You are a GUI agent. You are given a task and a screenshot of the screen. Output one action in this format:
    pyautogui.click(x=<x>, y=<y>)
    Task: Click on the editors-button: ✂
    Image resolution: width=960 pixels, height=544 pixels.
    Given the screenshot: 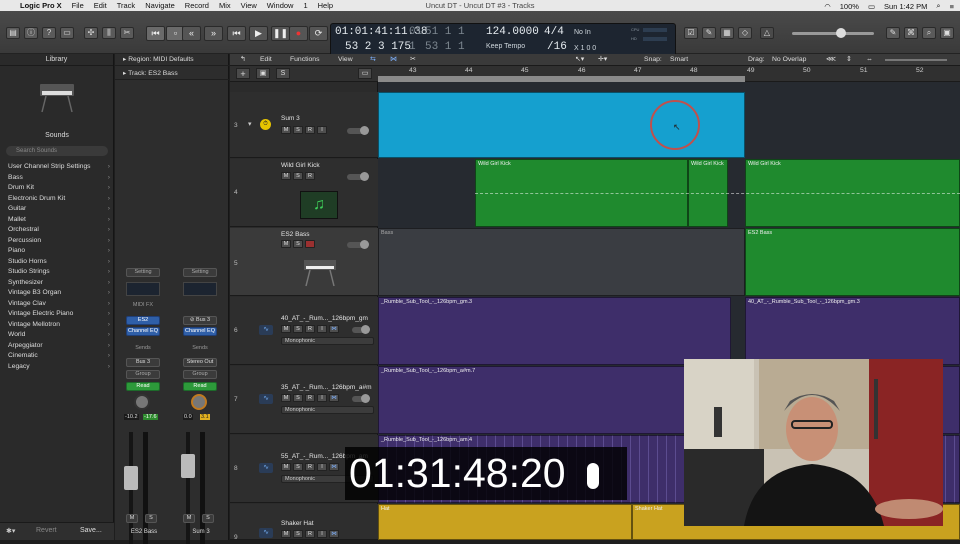 What is the action you would take?
    pyautogui.click(x=127, y=33)
    